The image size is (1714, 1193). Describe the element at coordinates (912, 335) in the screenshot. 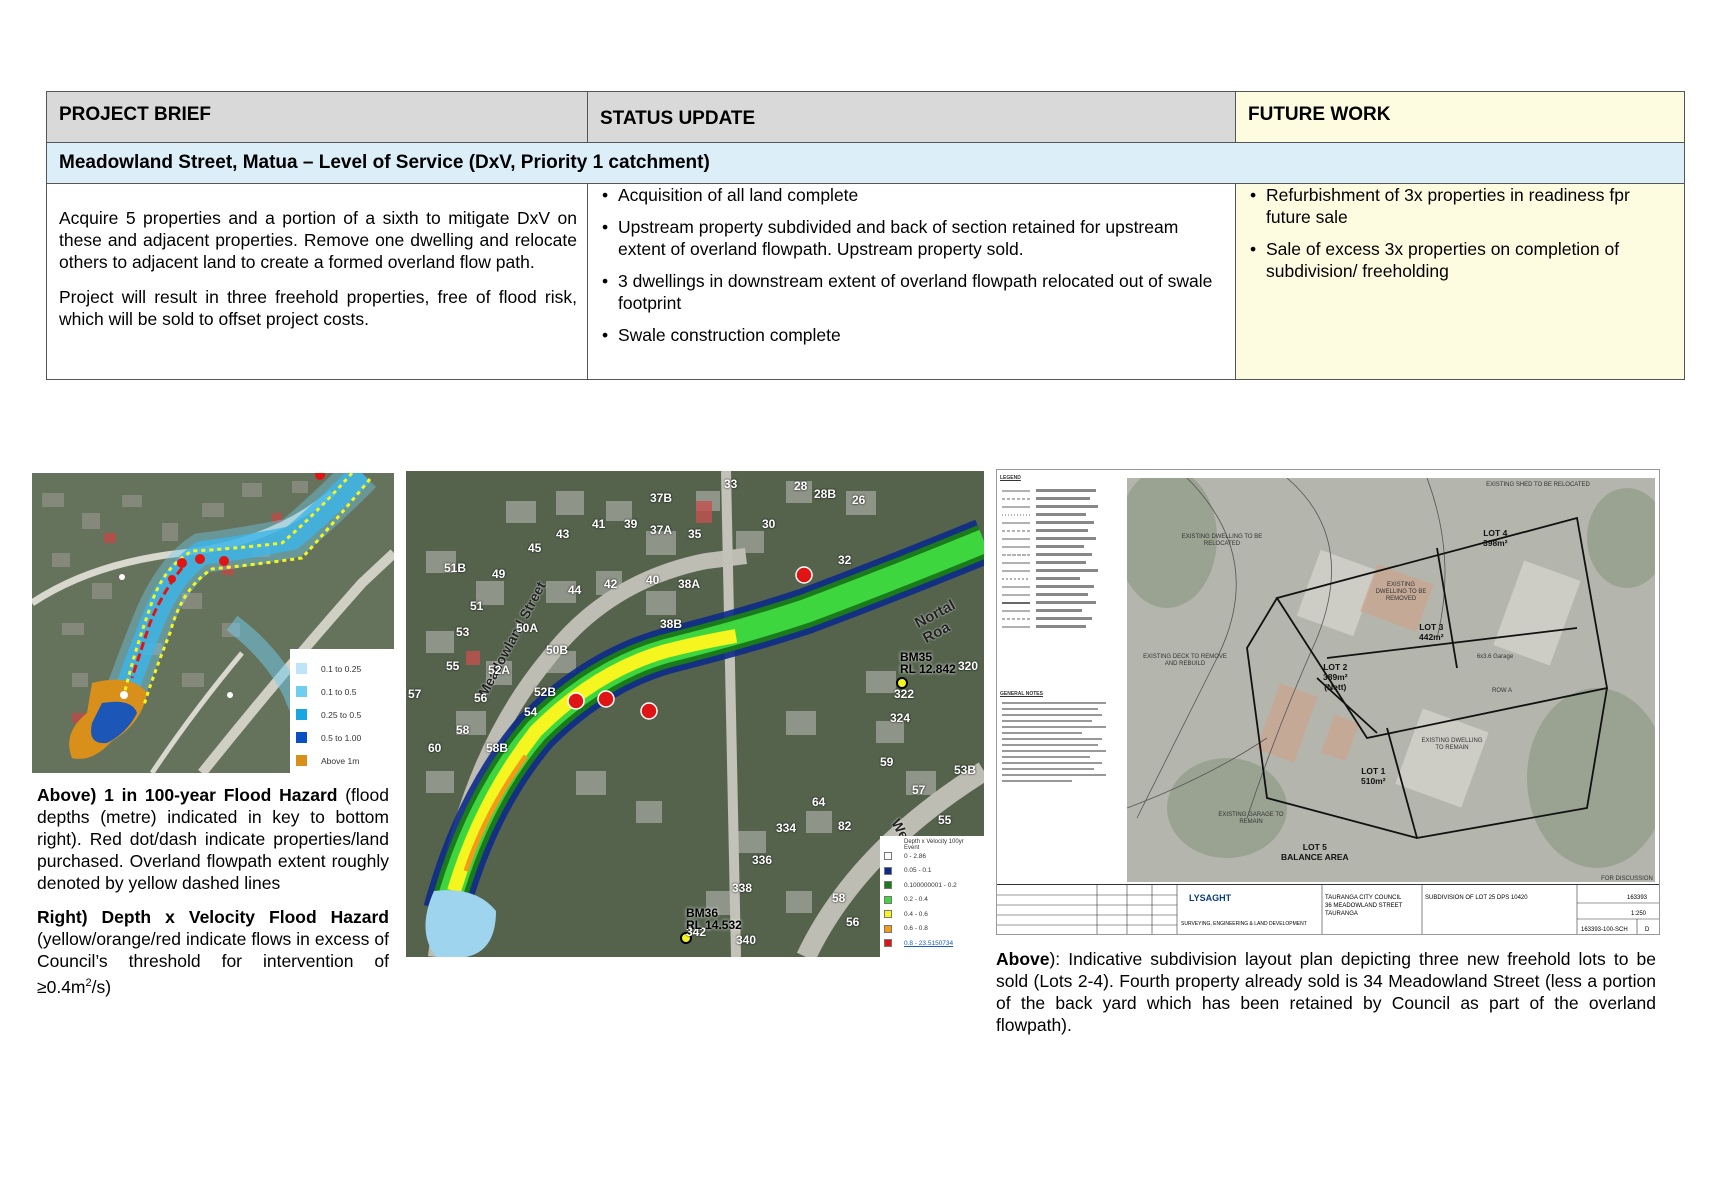

I see `status-item: Swale construction complete` at that location.